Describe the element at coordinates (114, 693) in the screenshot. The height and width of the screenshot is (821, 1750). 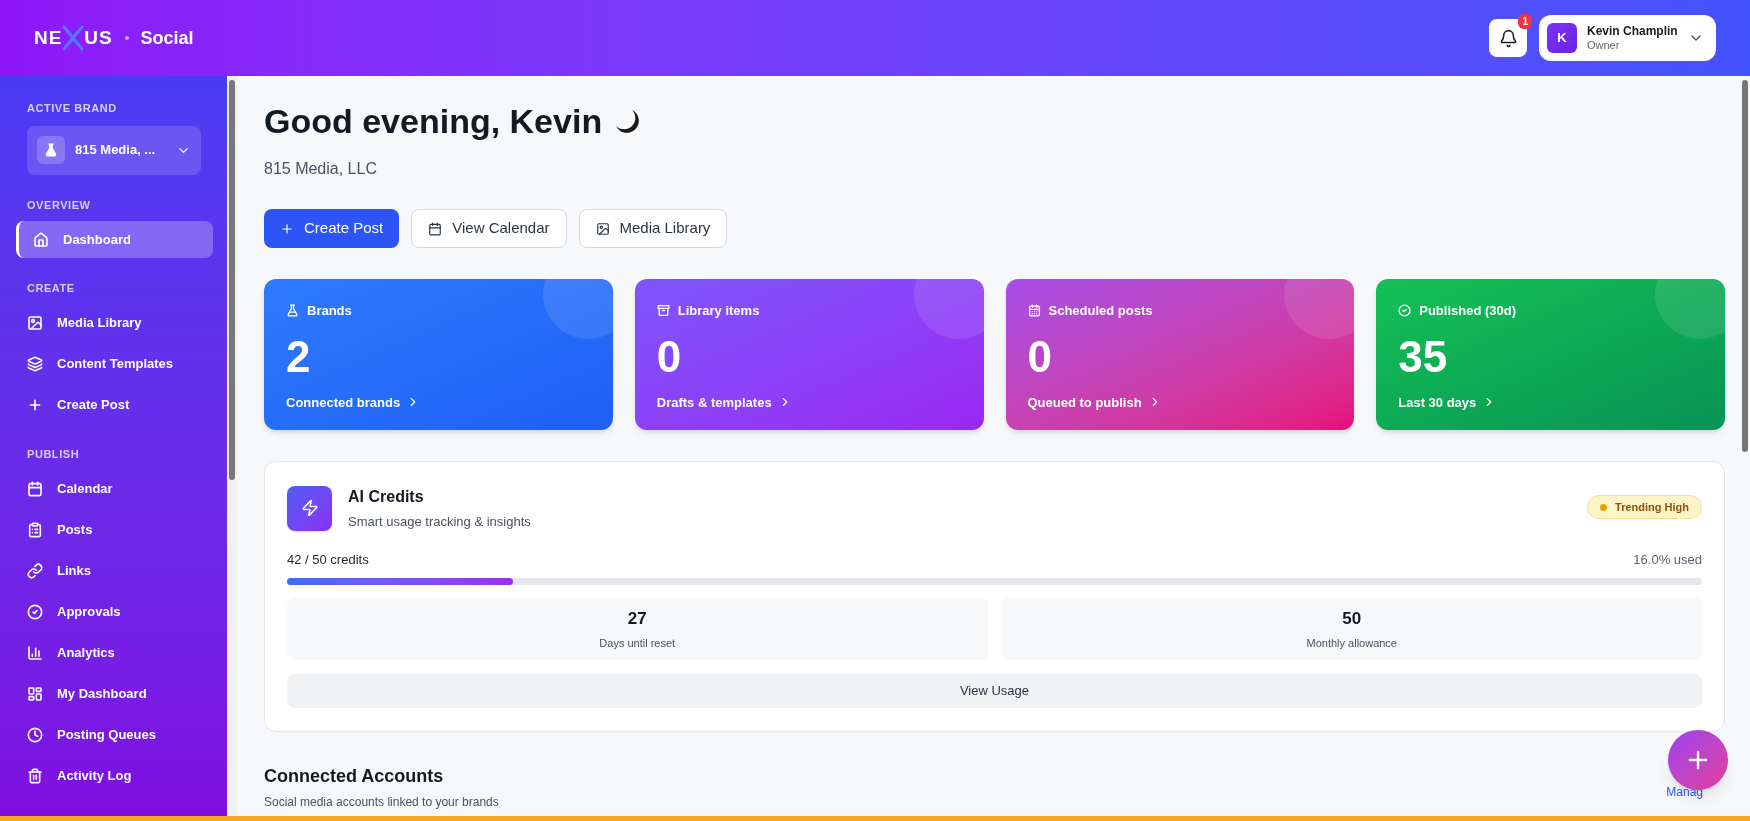
I see `nav-item: My Dashboard` at that location.